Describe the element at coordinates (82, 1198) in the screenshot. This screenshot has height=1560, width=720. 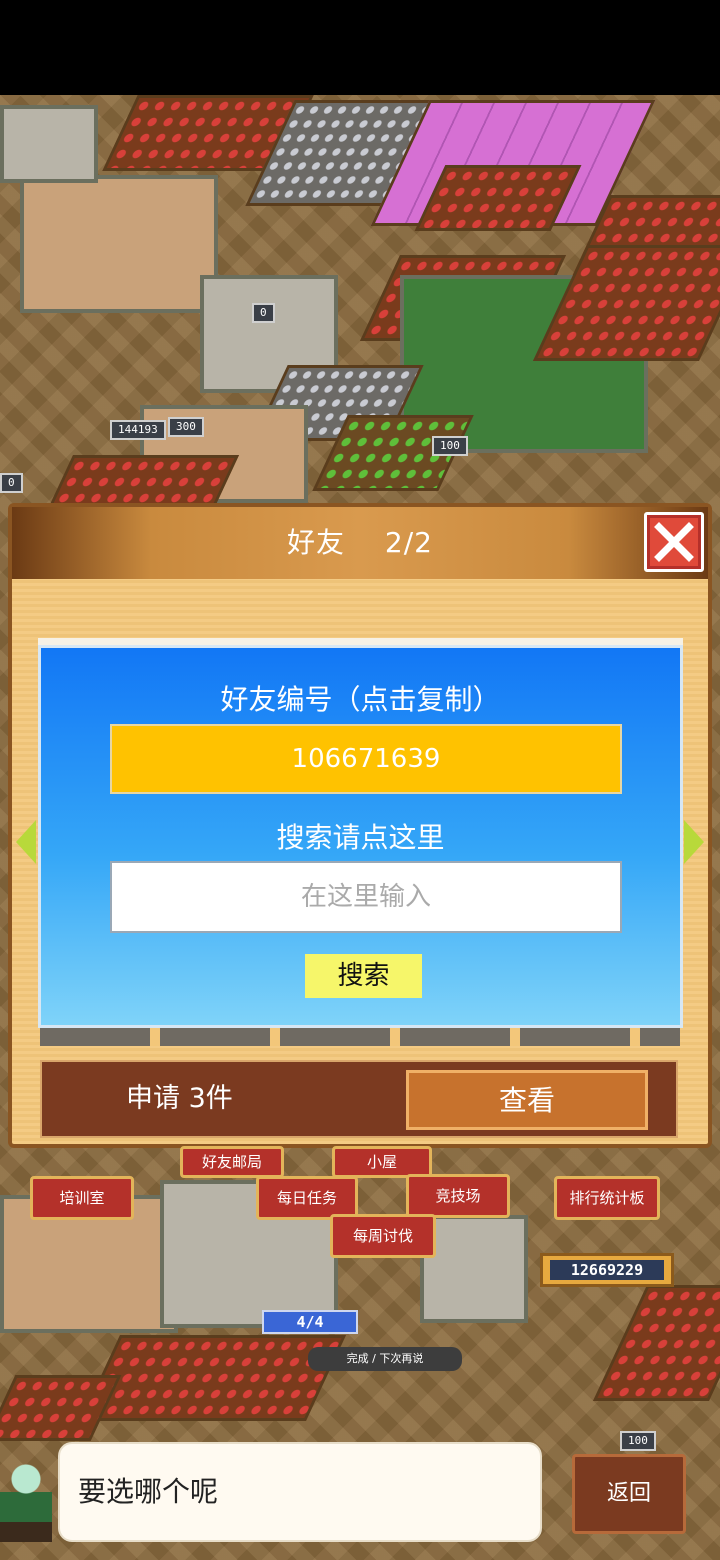
I see `building-training-room: 培训室` at that location.